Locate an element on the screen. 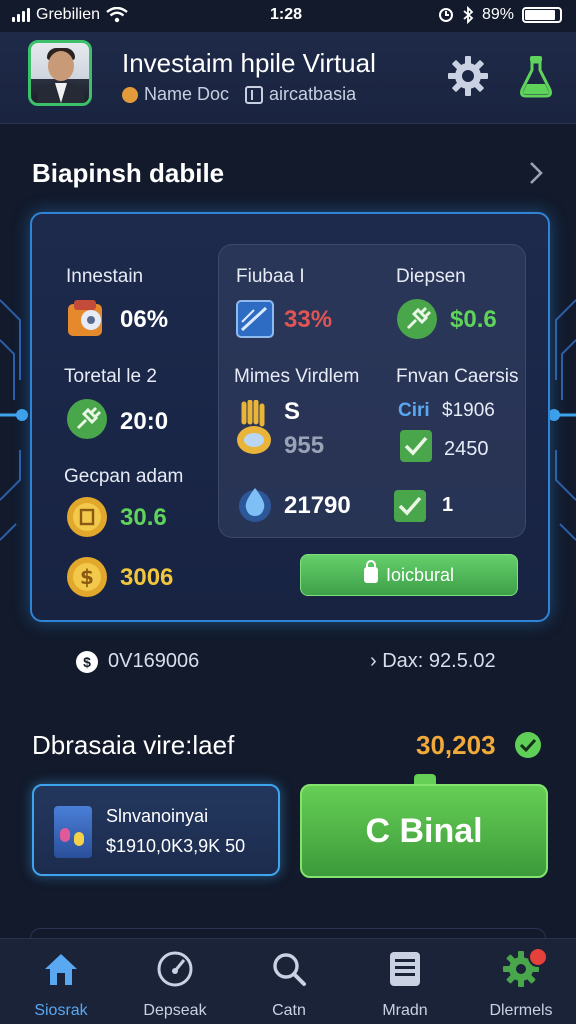 The width and height of the screenshot is (576, 1024). card-footer-left: $ 0V169006 is located at coordinates (137, 661).